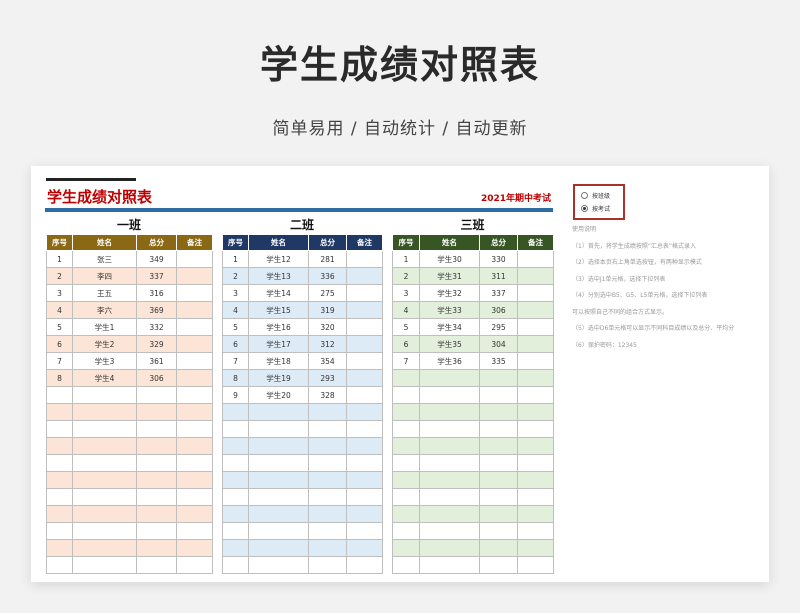 The height and width of the screenshot is (613, 800). What do you see at coordinates (595, 208) in the screenshot?
I see `radio-by-exam: 按考试` at bounding box center [595, 208].